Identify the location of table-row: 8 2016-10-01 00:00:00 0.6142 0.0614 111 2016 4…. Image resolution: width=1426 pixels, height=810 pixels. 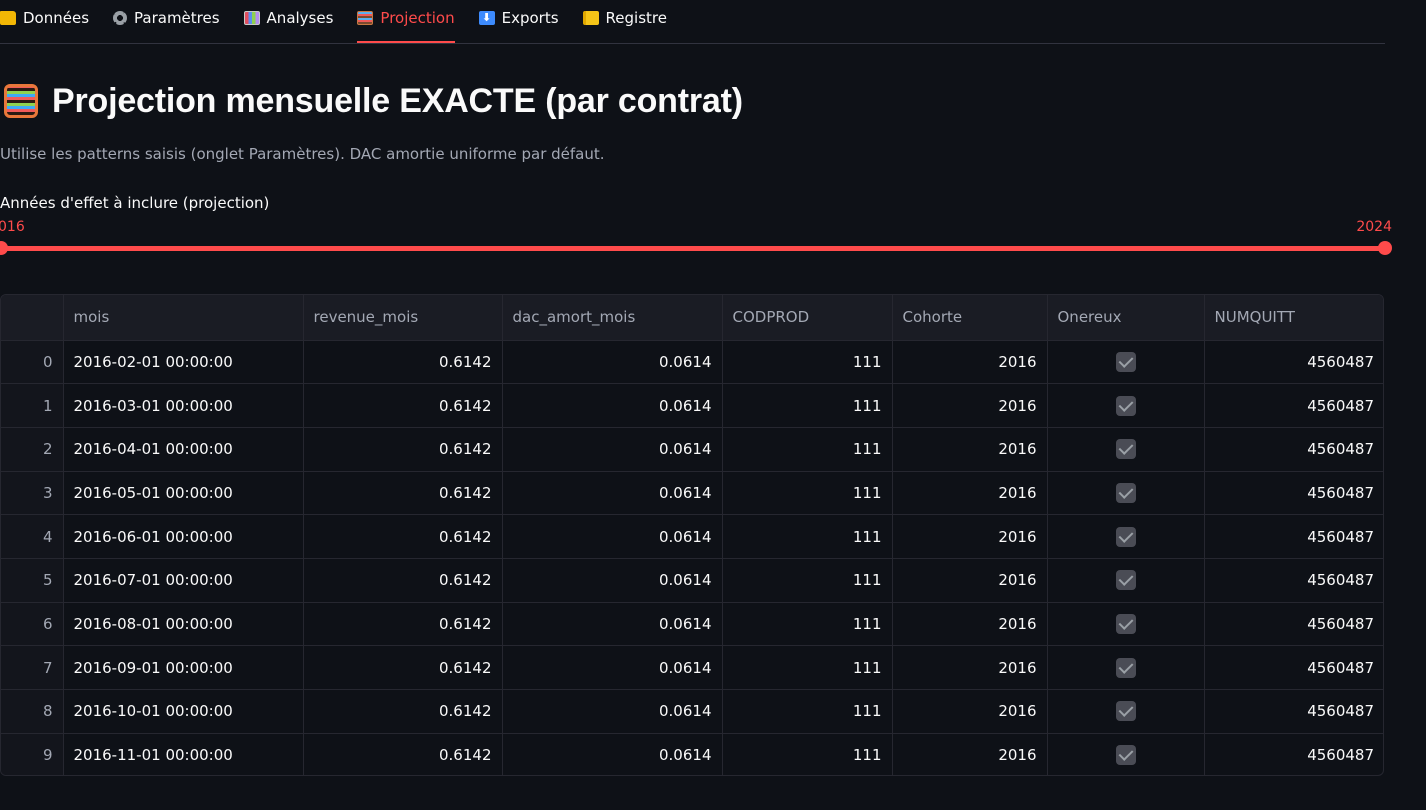
(692, 711).